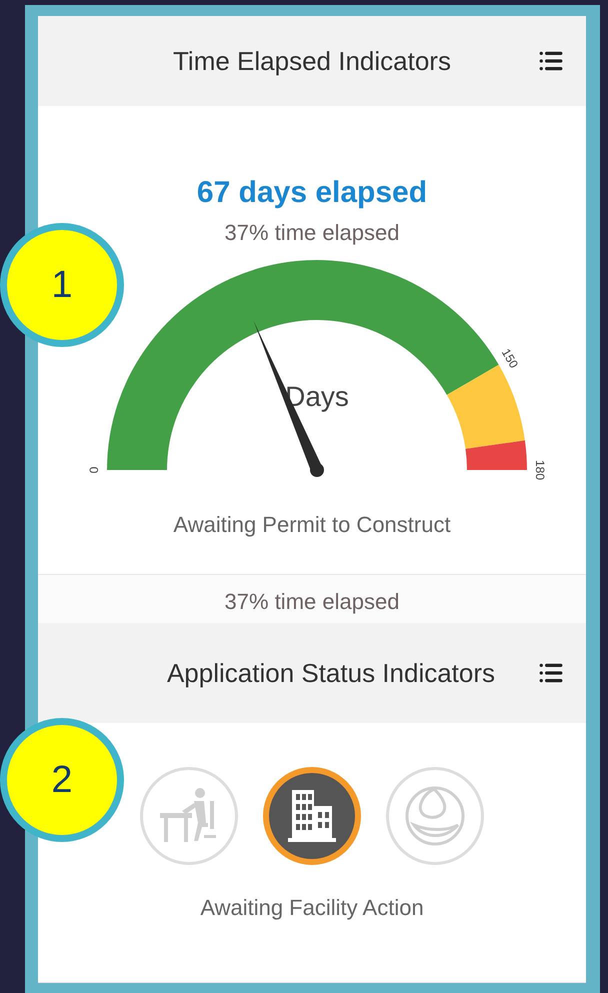 This screenshot has height=993, width=608. I want to click on gauge-caption: Awaiting Permit to Construct, so click(312, 525).